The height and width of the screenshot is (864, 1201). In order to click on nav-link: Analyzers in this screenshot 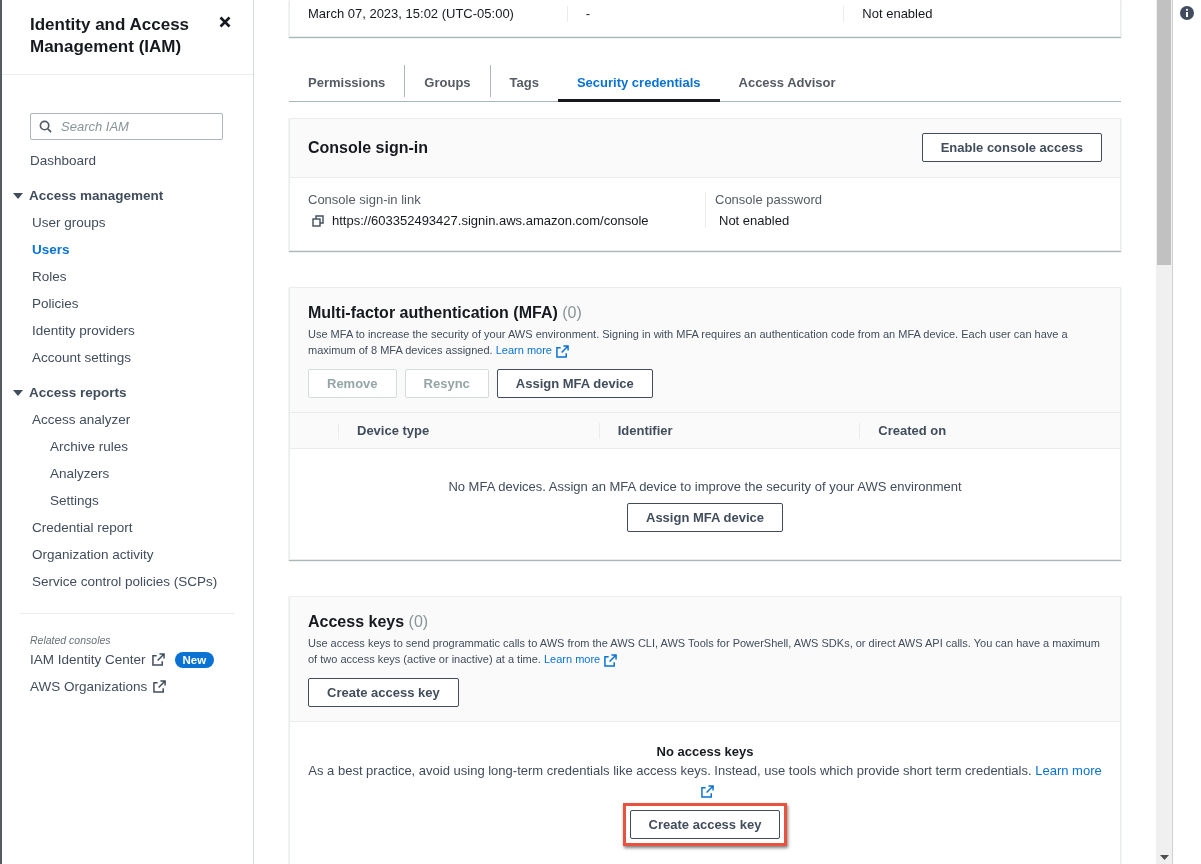, I will do `click(56, 473)`.